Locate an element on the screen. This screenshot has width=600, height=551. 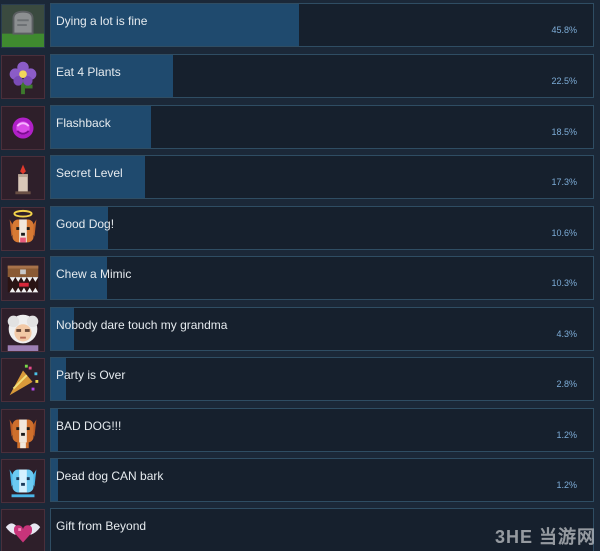
achievement-row: Dying a lot is fine 45.8% is located at coordinates (300, 27).